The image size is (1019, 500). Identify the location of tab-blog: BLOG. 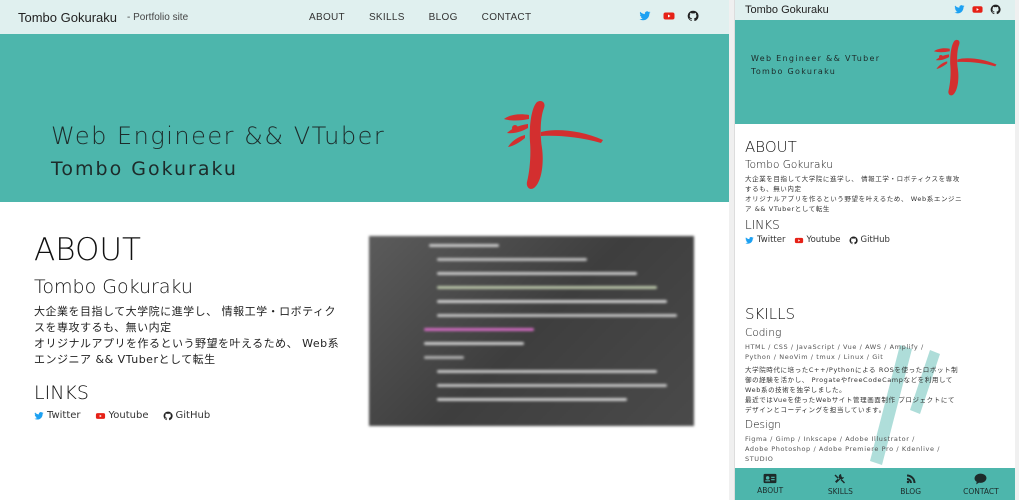
(911, 484).